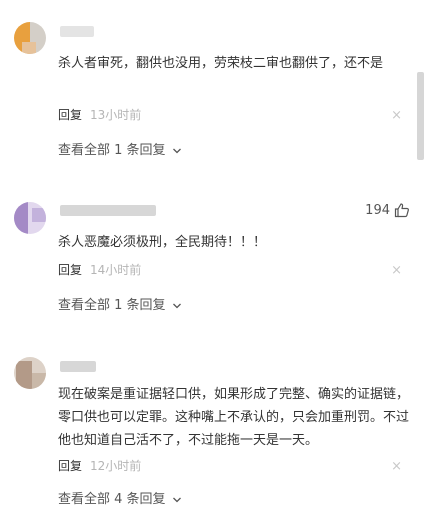  Describe the element at coordinates (396, 467) in the screenshot. I see `close-icon: ×` at that location.